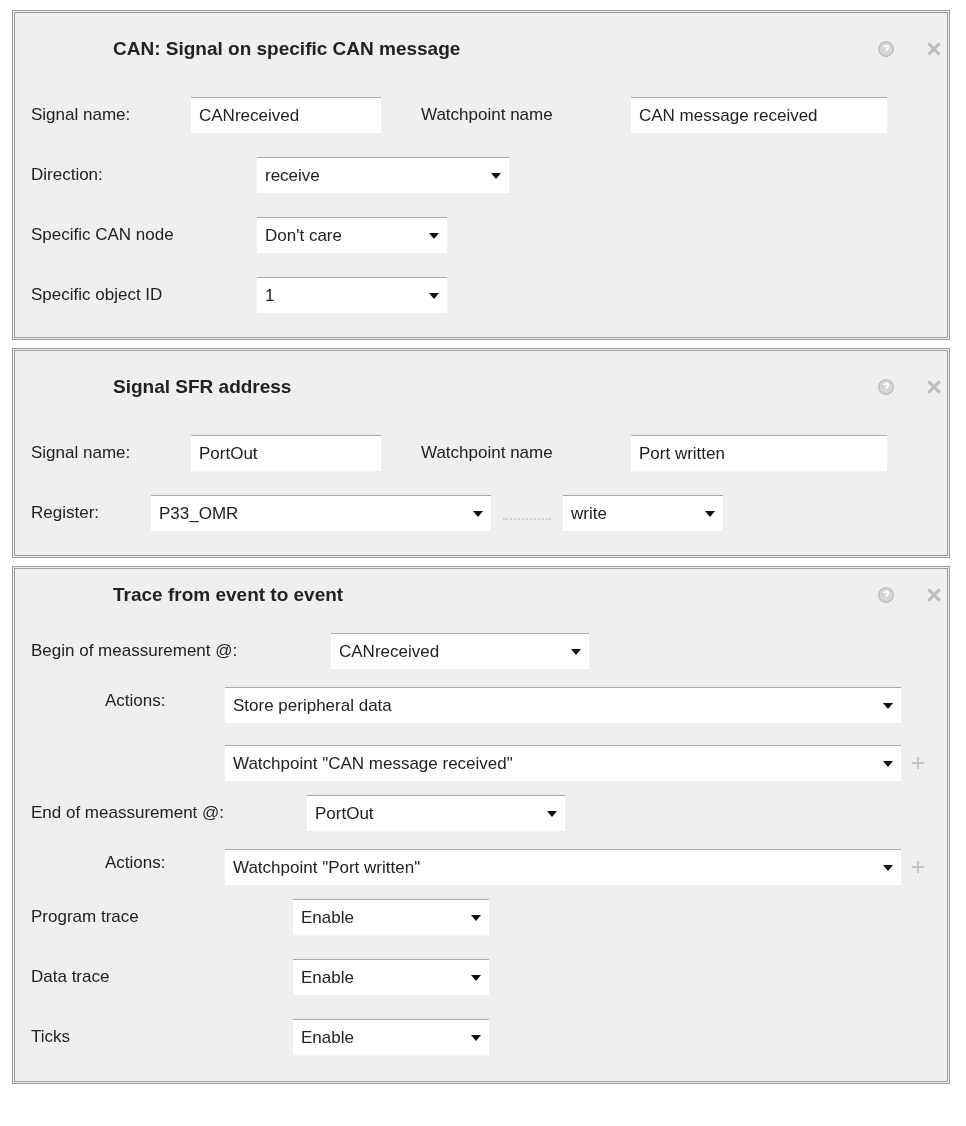 The image size is (966, 1126). I want to click on field-label: Data trace, so click(71, 977).